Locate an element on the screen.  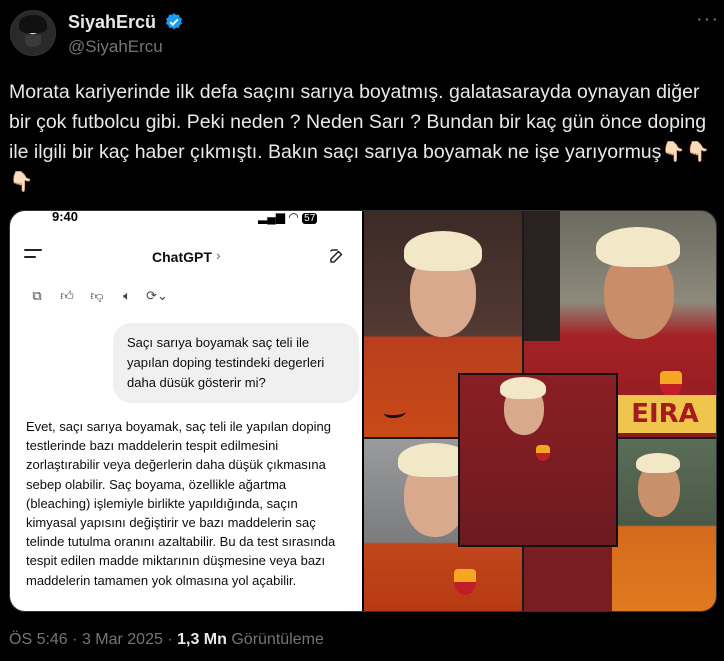
tweet-time: ÖS 5:46 is located at coordinates (38, 639).